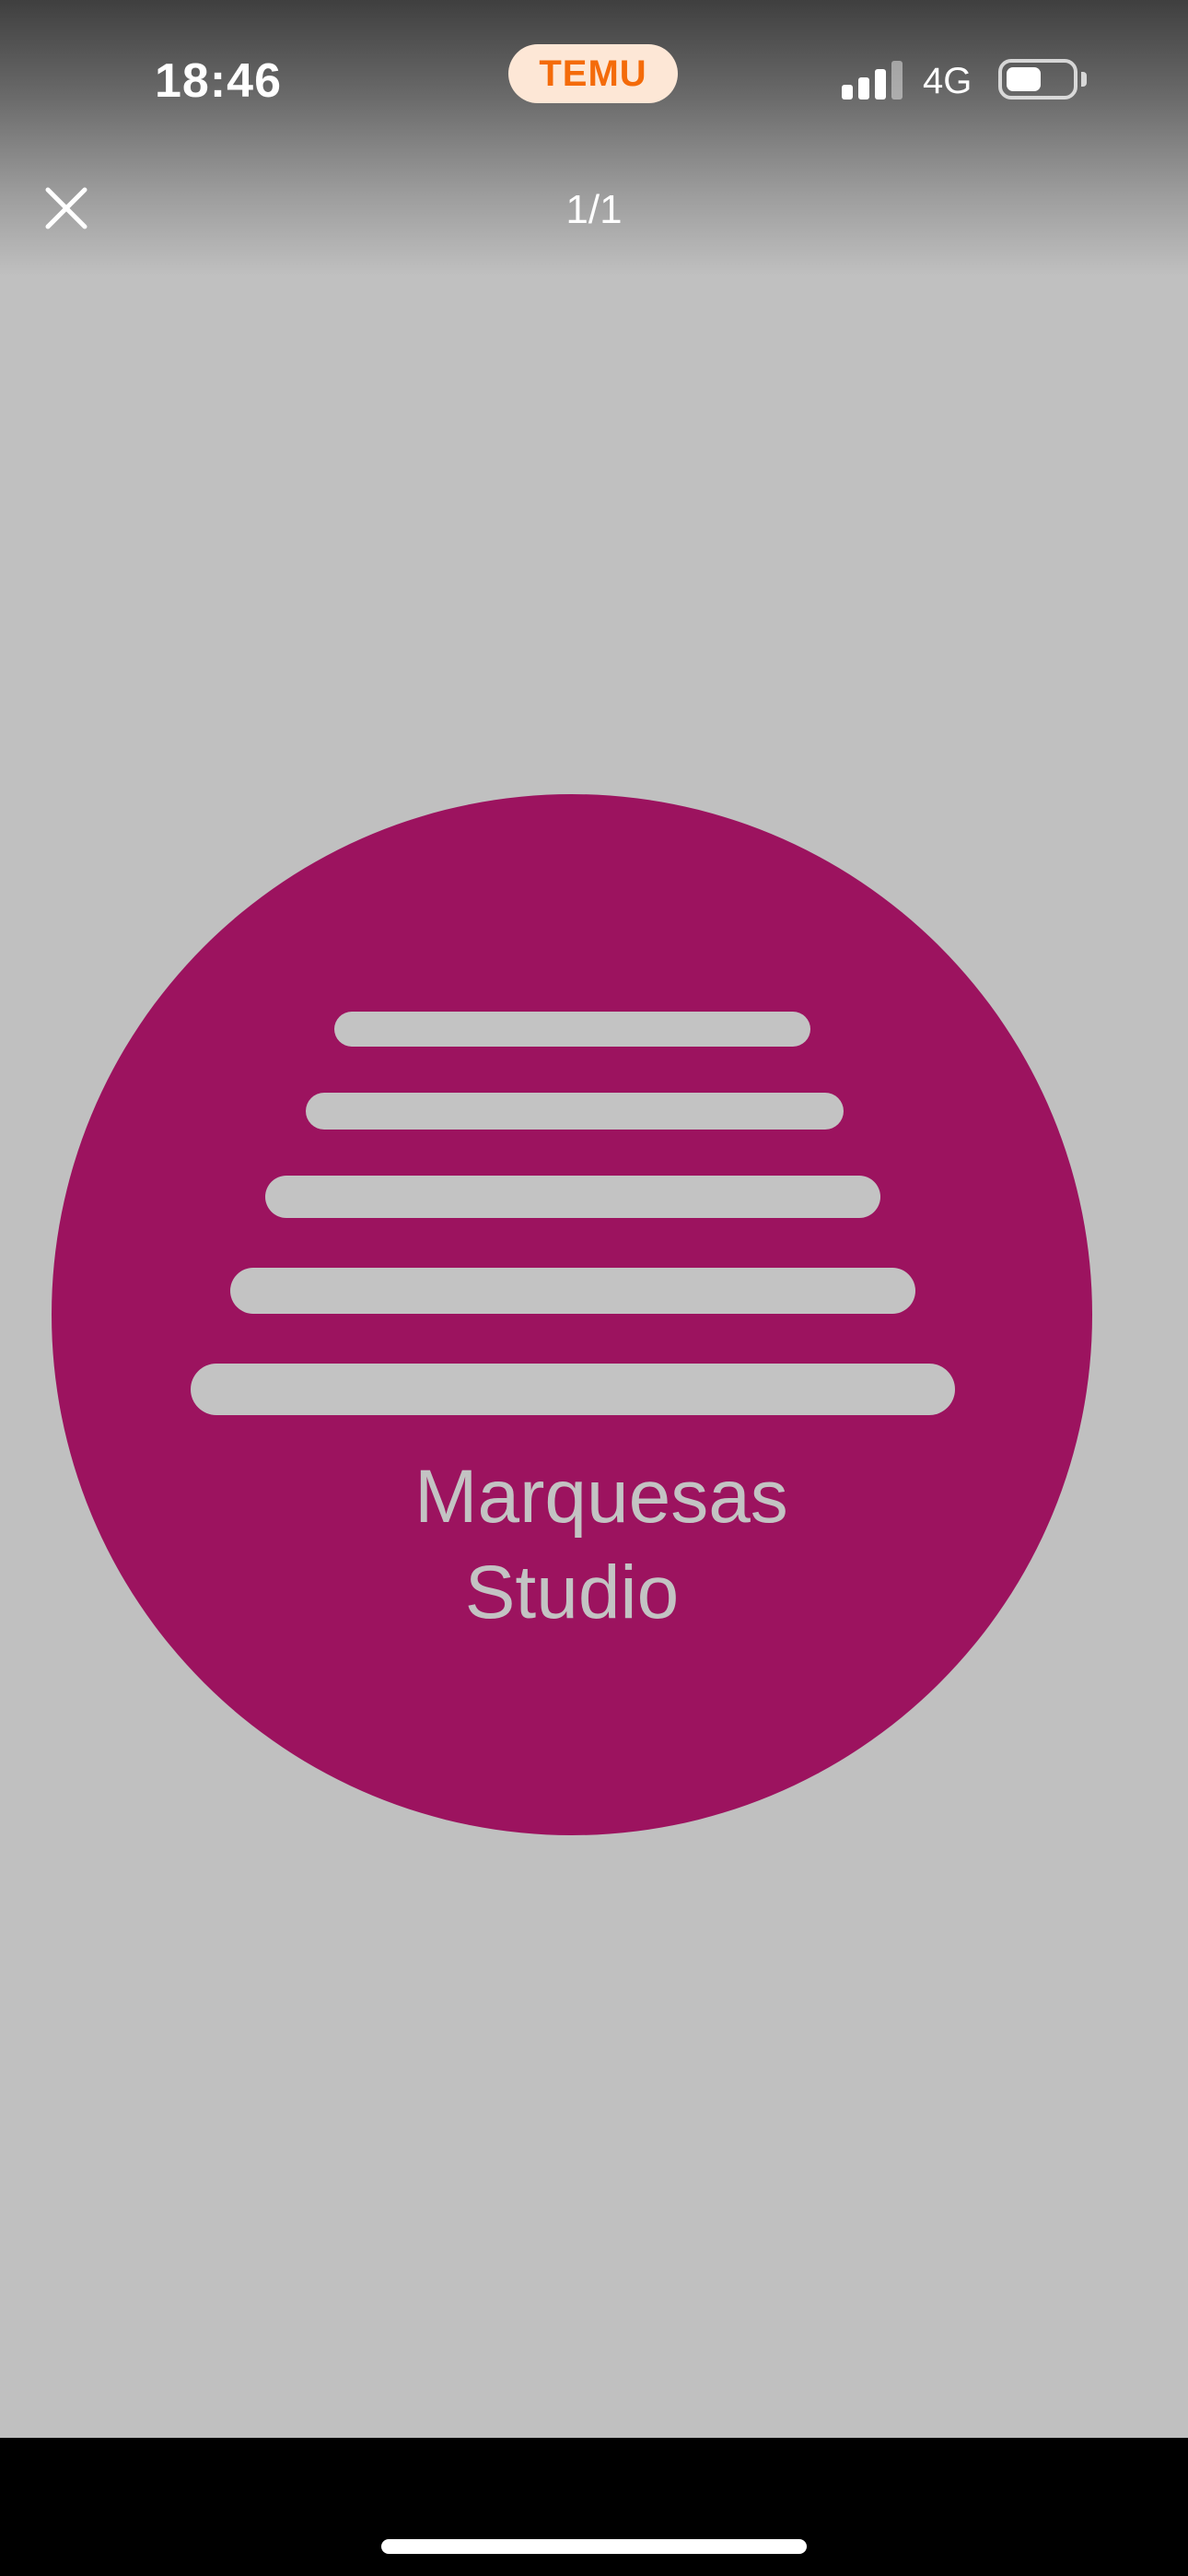 This screenshot has height=2576, width=1188. What do you see at coordinates (601, 1497) in the screenshot?
I see `logo-text-marquesas: Marquesas` at bounding box center [601, 1497].